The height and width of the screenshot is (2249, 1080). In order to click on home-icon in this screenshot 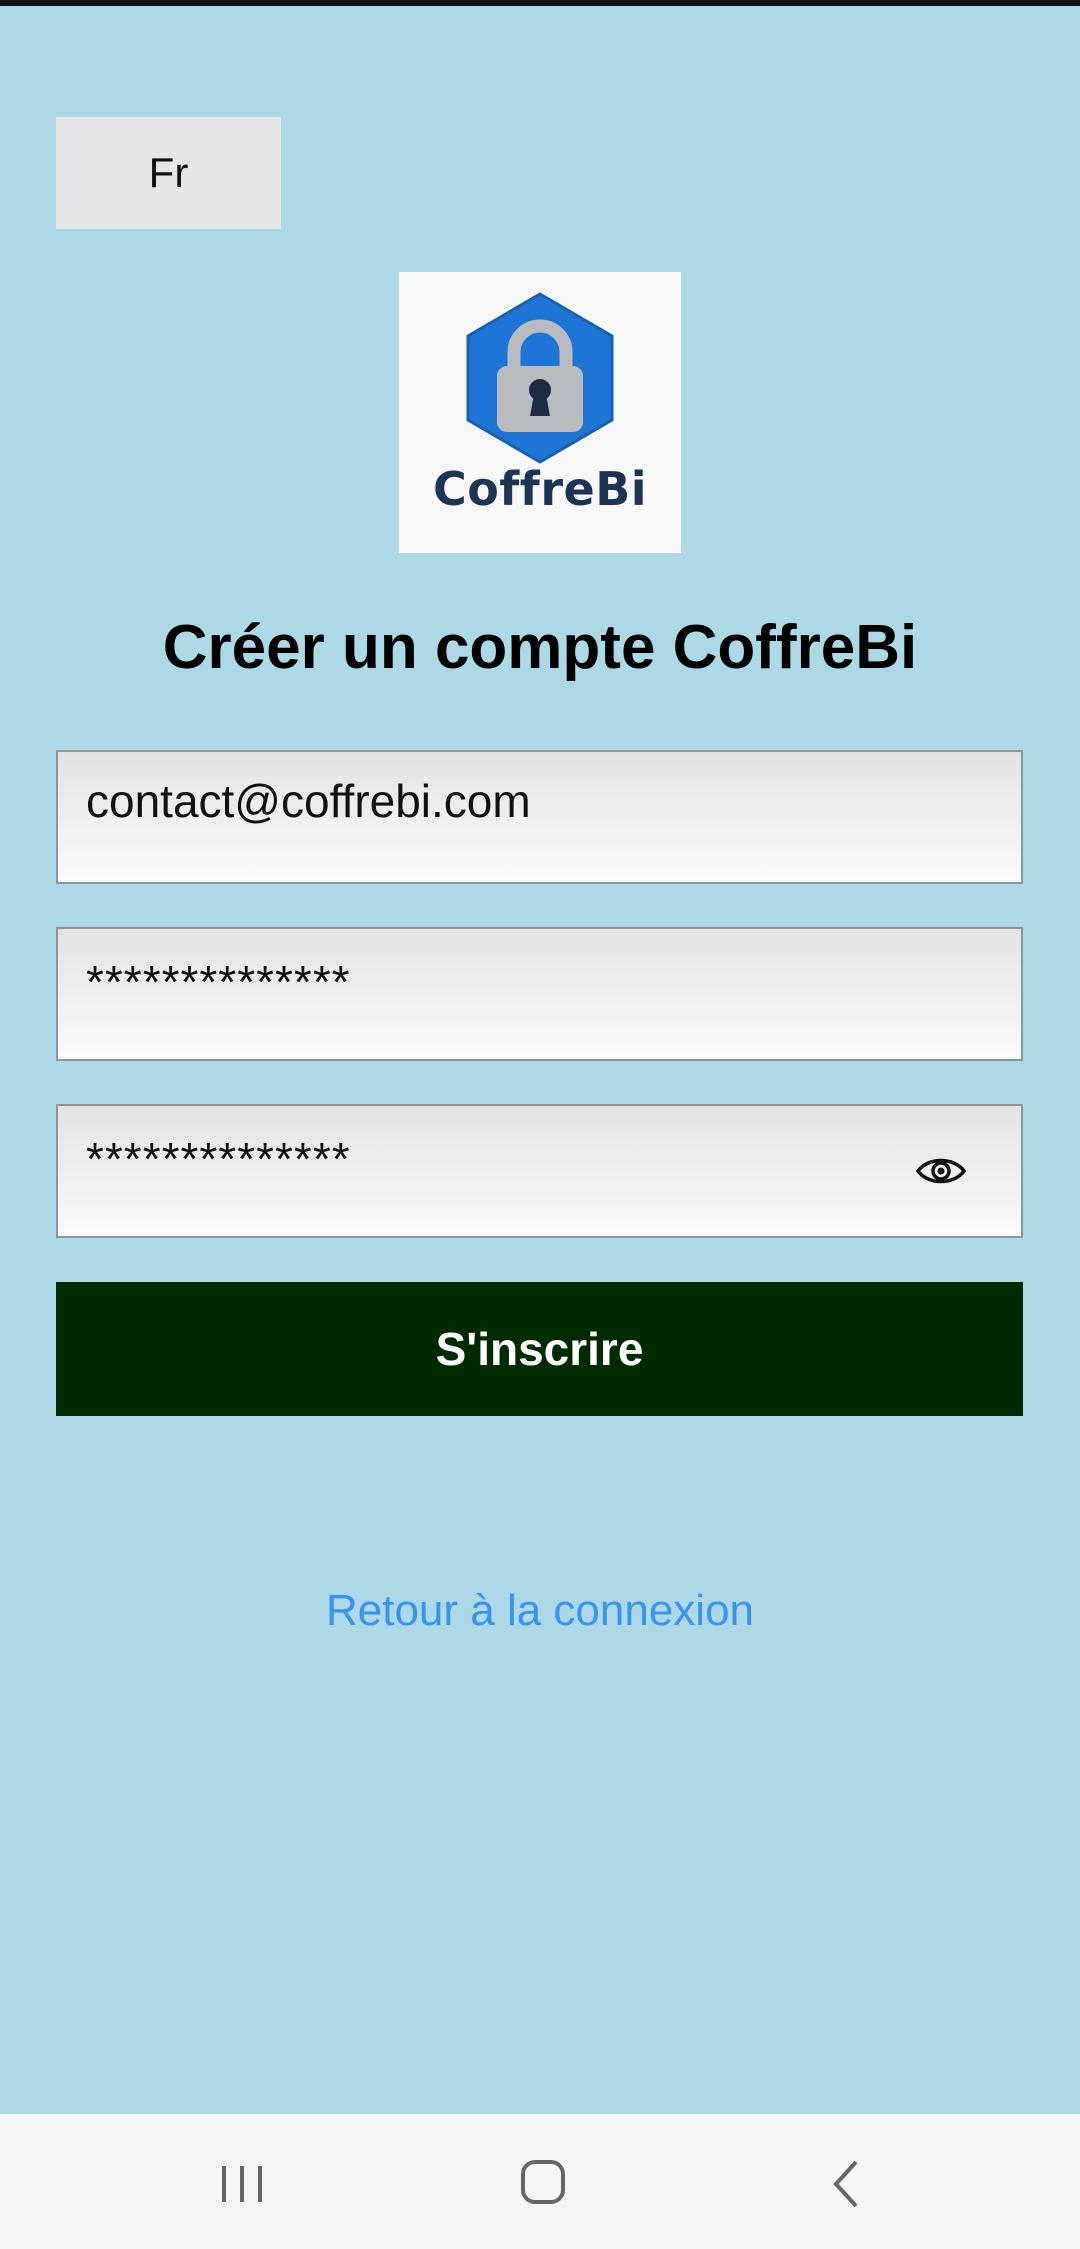, I will do `click(543, 2183)`.